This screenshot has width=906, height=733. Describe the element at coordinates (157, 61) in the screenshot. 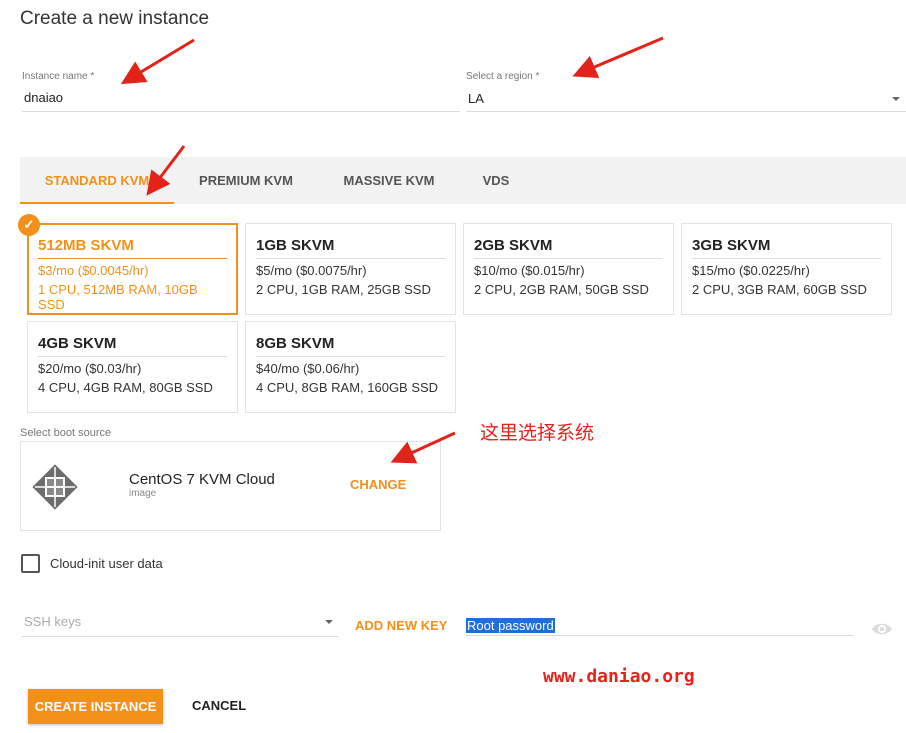

I see `arrow-to-instance-name` at that location.